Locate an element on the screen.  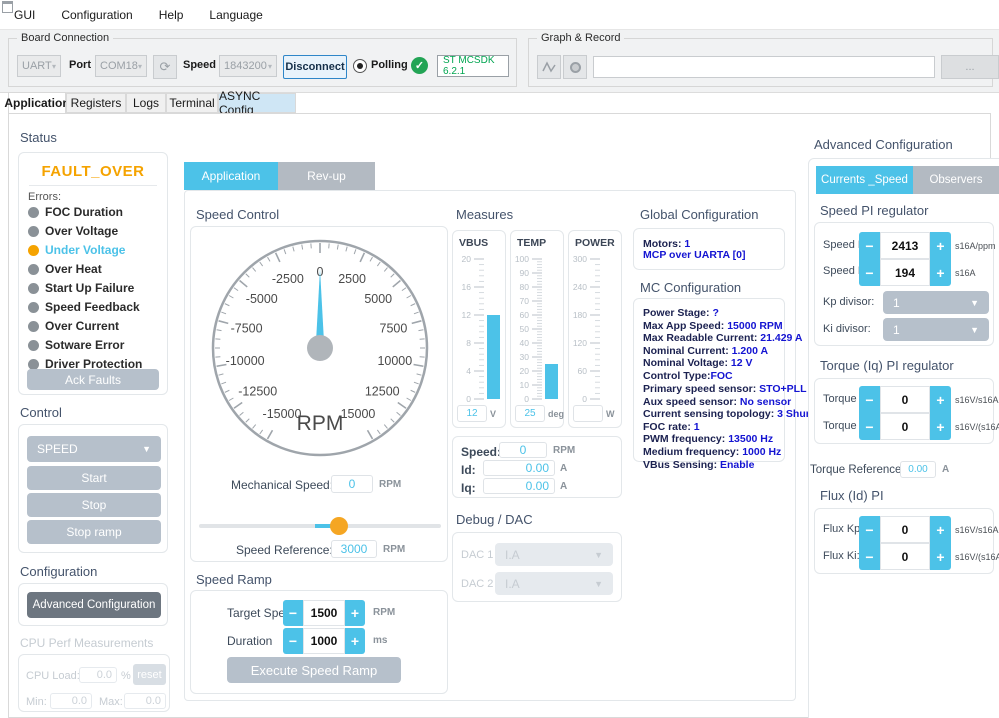
id-readout-unit: A is located at coordinates (564, 468).